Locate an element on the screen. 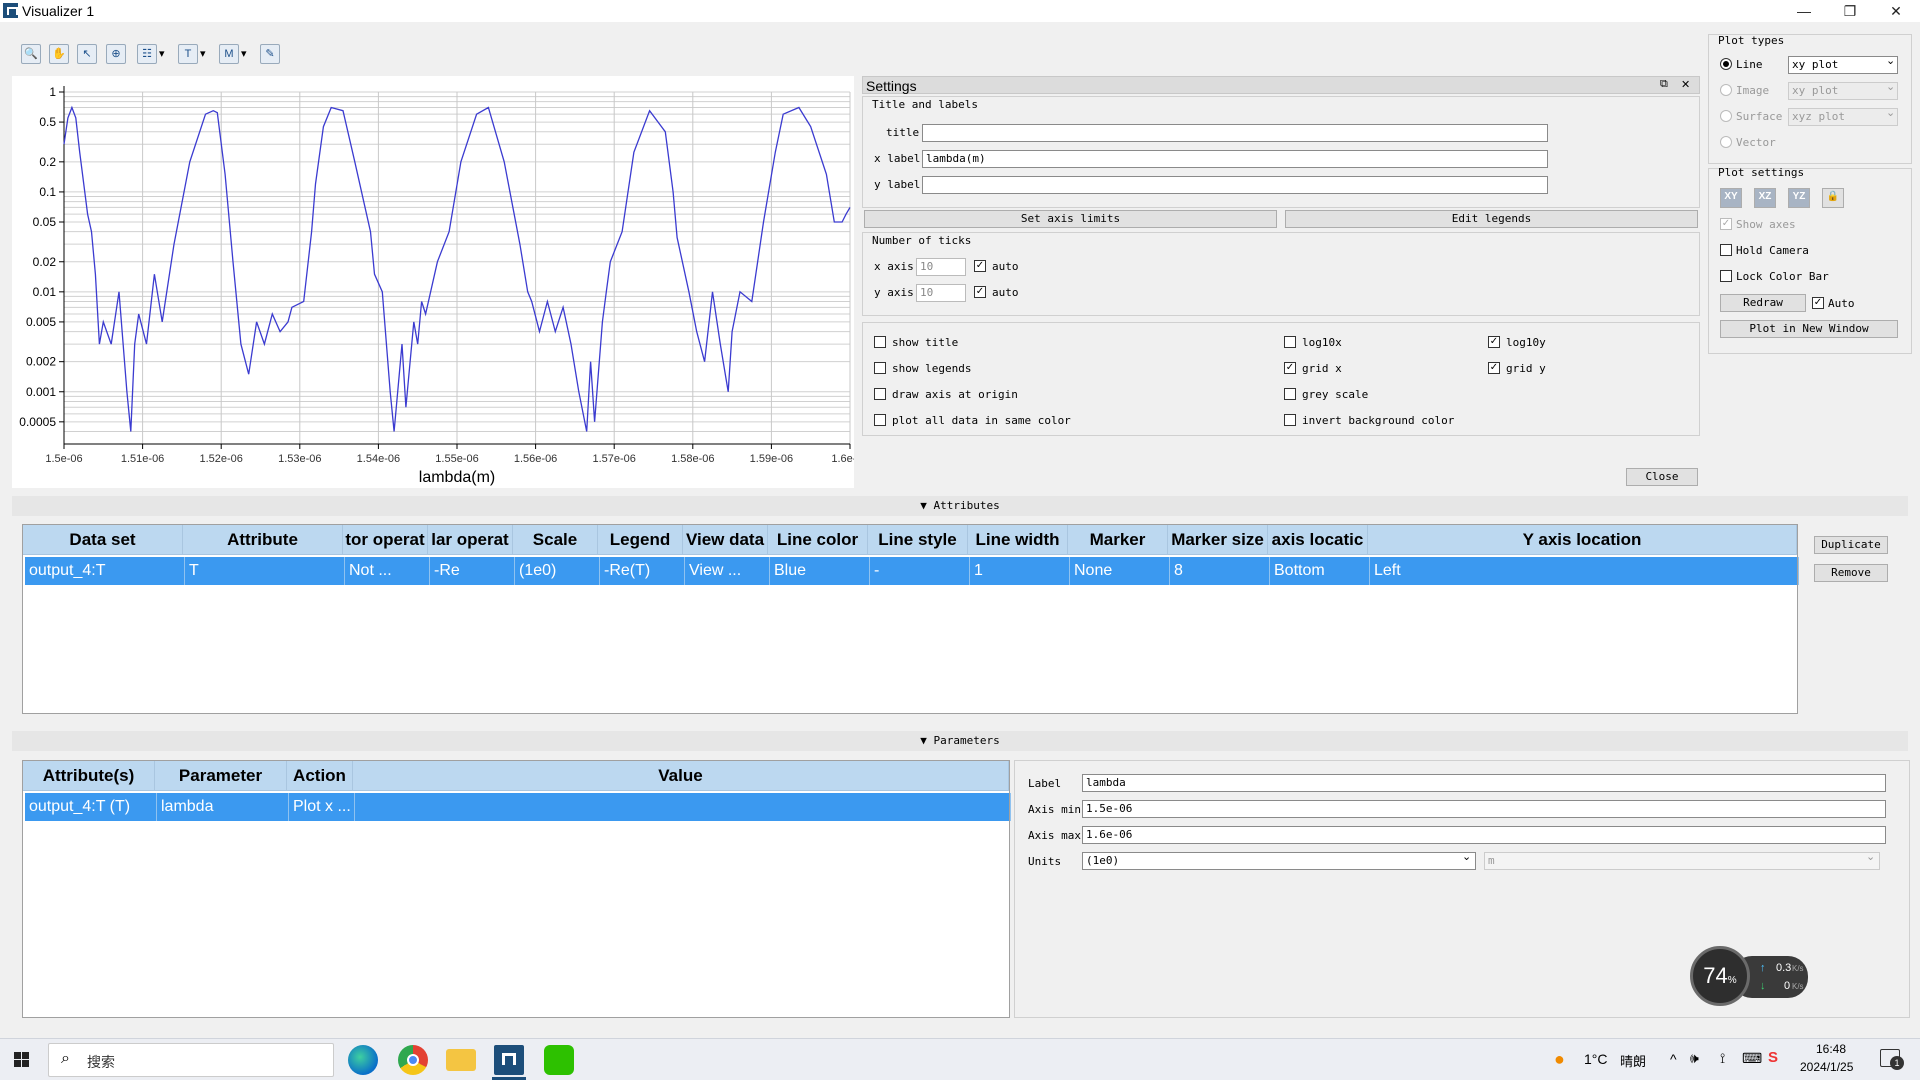 Image resolution: width=1920 pixels, height=1080 pixels. attributes-header-7: Line color is located at coordinates (818, 540).